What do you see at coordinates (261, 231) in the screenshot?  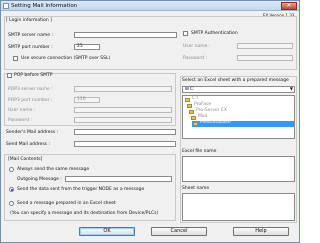 I see `help-button: Help` at bounding box center [261, 231].